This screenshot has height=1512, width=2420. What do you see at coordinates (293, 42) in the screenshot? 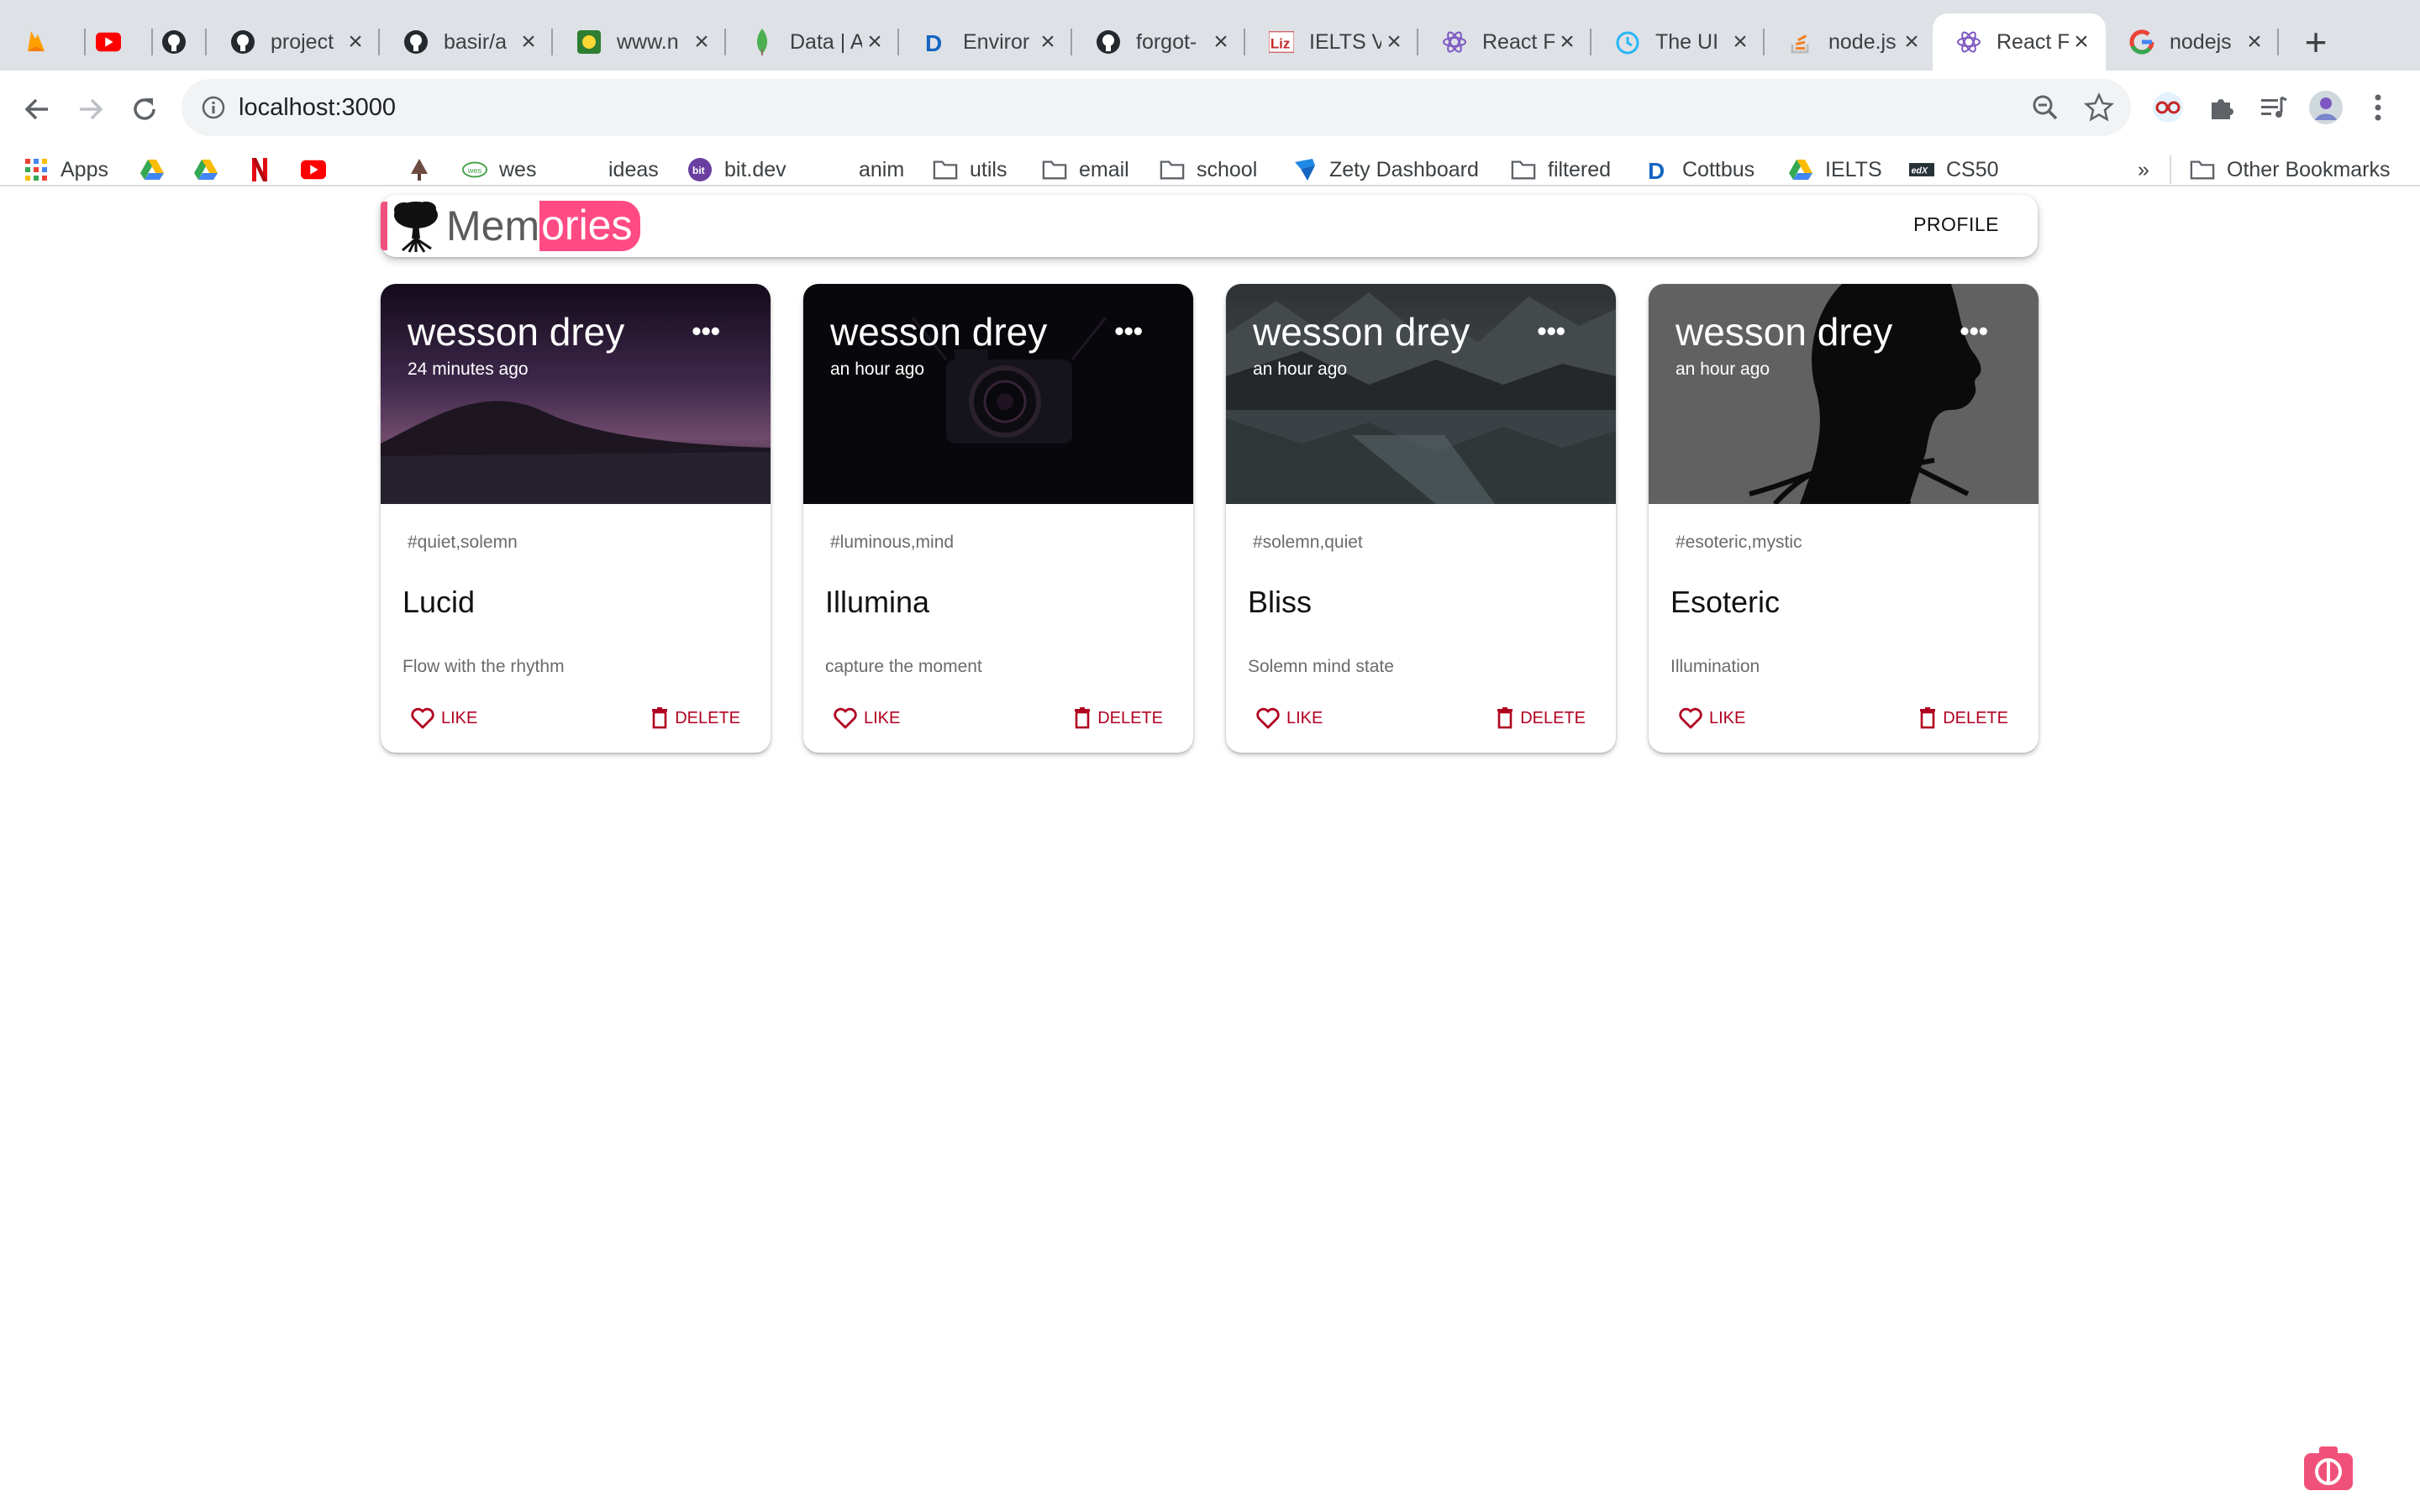
I see `tab-project: project ×` at bounding box center [293, 42].